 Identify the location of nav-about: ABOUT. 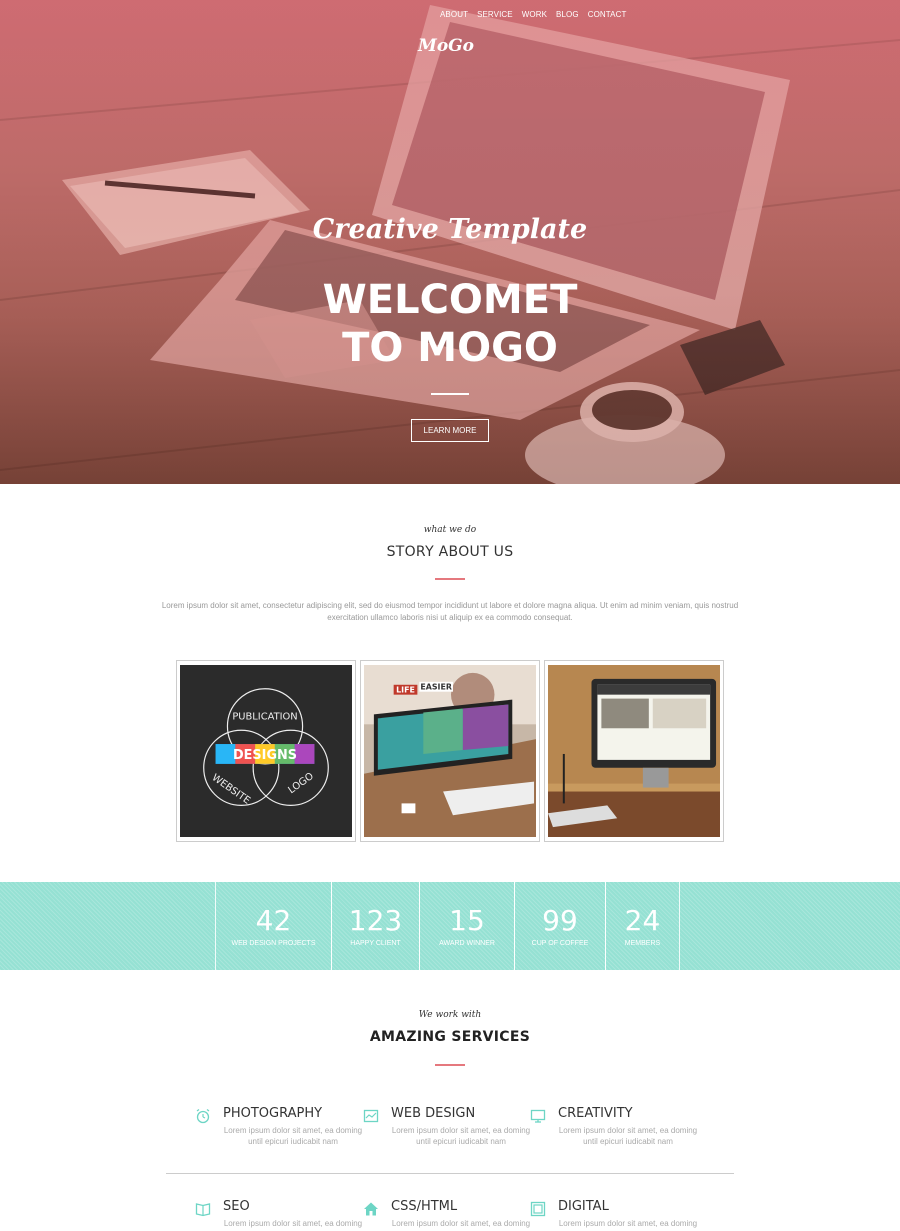
(454, 14).